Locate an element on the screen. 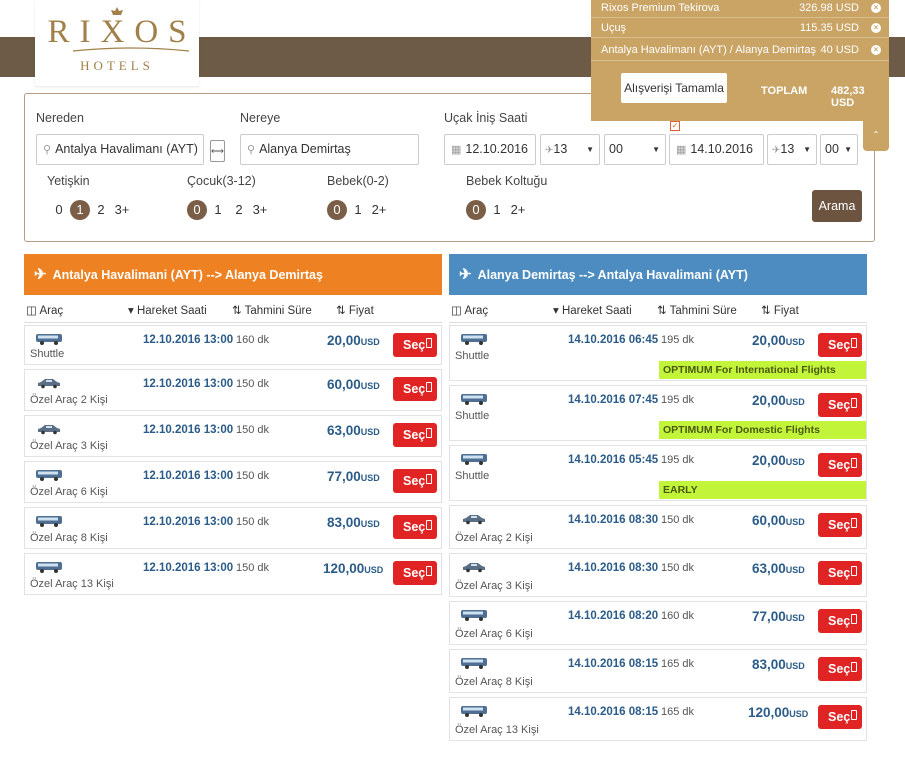 The width and height of the screenshot is (905, 757). landing-date-field: ▦ 12.10.2016 is located at coordinates (490, 149).